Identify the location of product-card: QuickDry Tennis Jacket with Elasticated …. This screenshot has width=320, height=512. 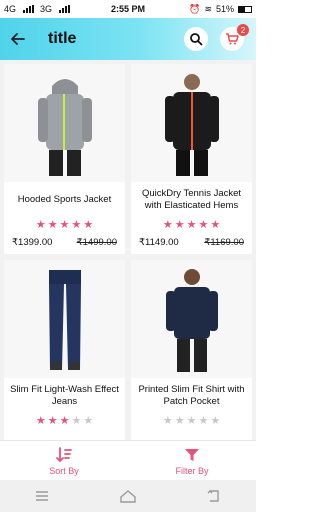
(191, 159).